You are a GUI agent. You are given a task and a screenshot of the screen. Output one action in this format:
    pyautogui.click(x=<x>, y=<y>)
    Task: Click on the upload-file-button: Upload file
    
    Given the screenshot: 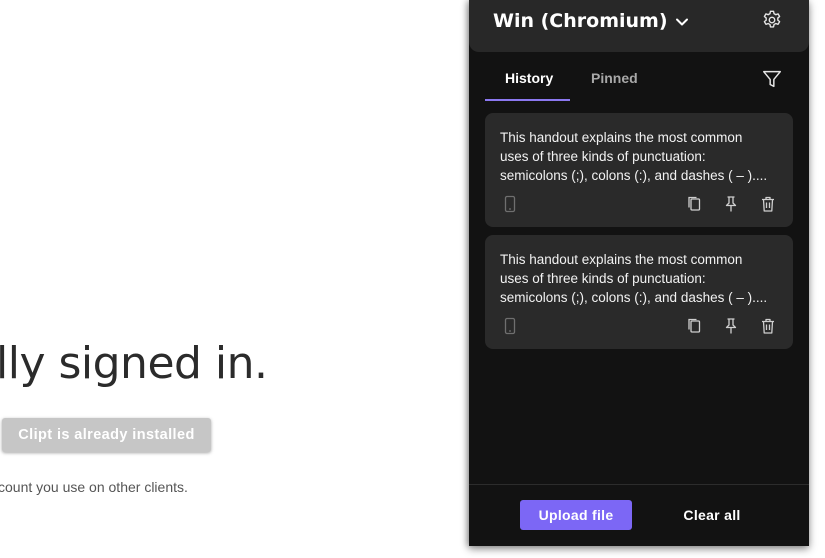 What is the action you would take?
    pyautogui.click(x=576, y=515)
    